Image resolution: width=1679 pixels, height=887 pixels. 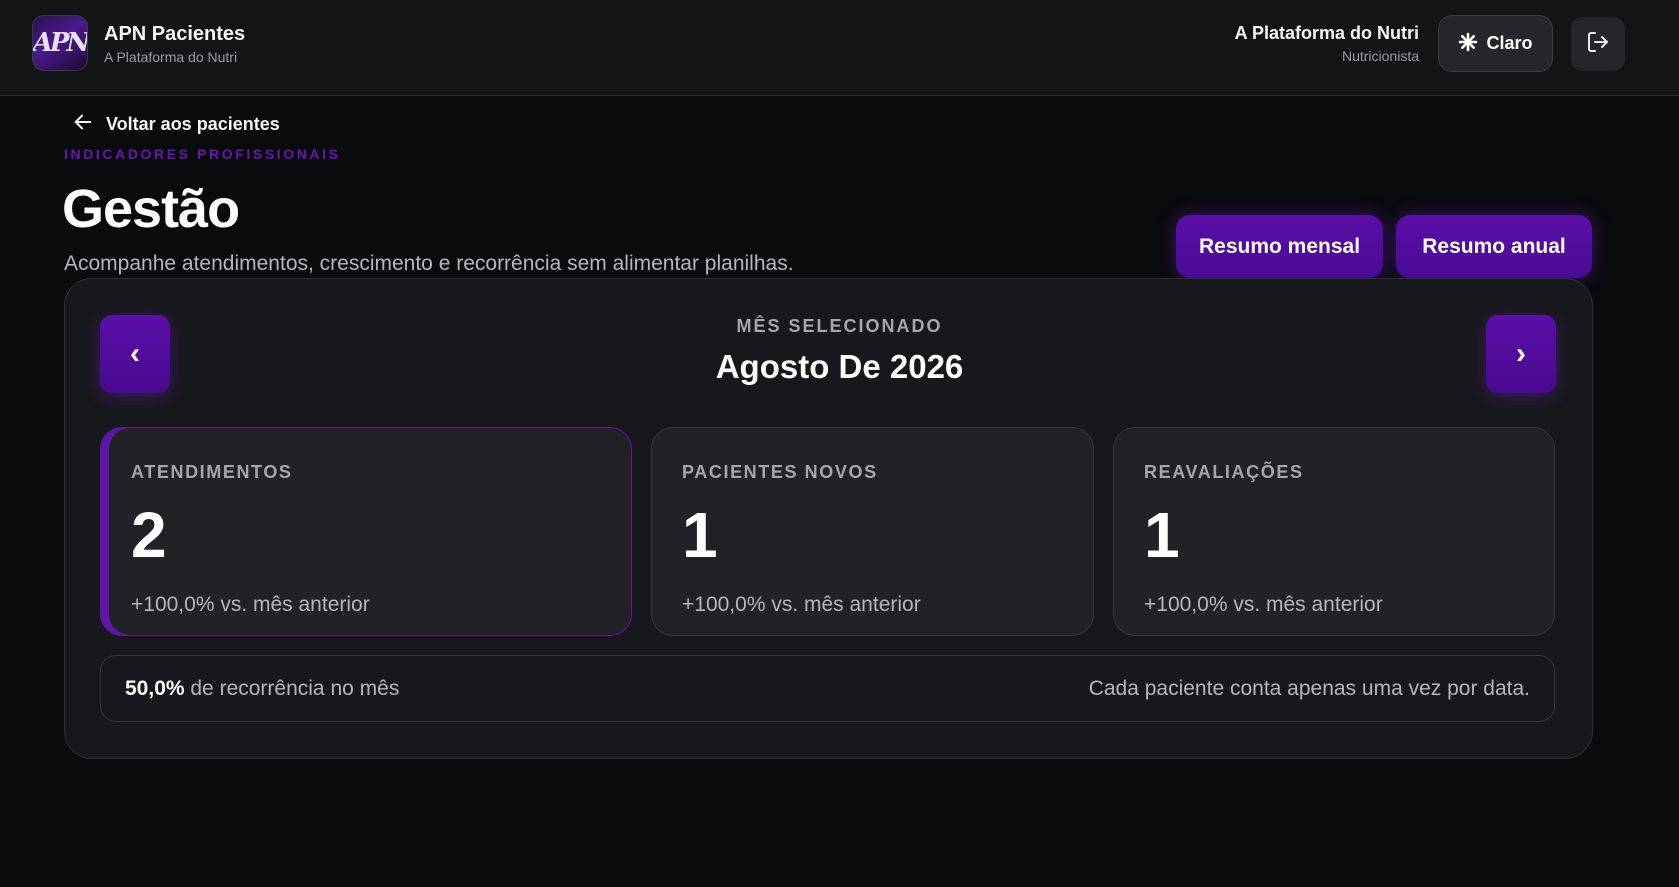 I want to click on selected-month-value: Agosto De 2026, so click(x=839, y=366).